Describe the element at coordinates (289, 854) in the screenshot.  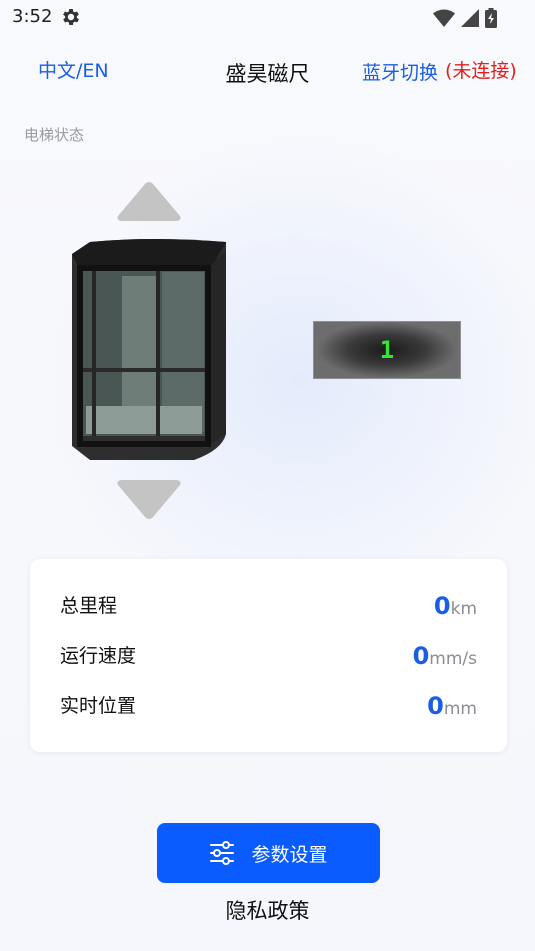
I see `settings-button-label: 参数设置` at that location.